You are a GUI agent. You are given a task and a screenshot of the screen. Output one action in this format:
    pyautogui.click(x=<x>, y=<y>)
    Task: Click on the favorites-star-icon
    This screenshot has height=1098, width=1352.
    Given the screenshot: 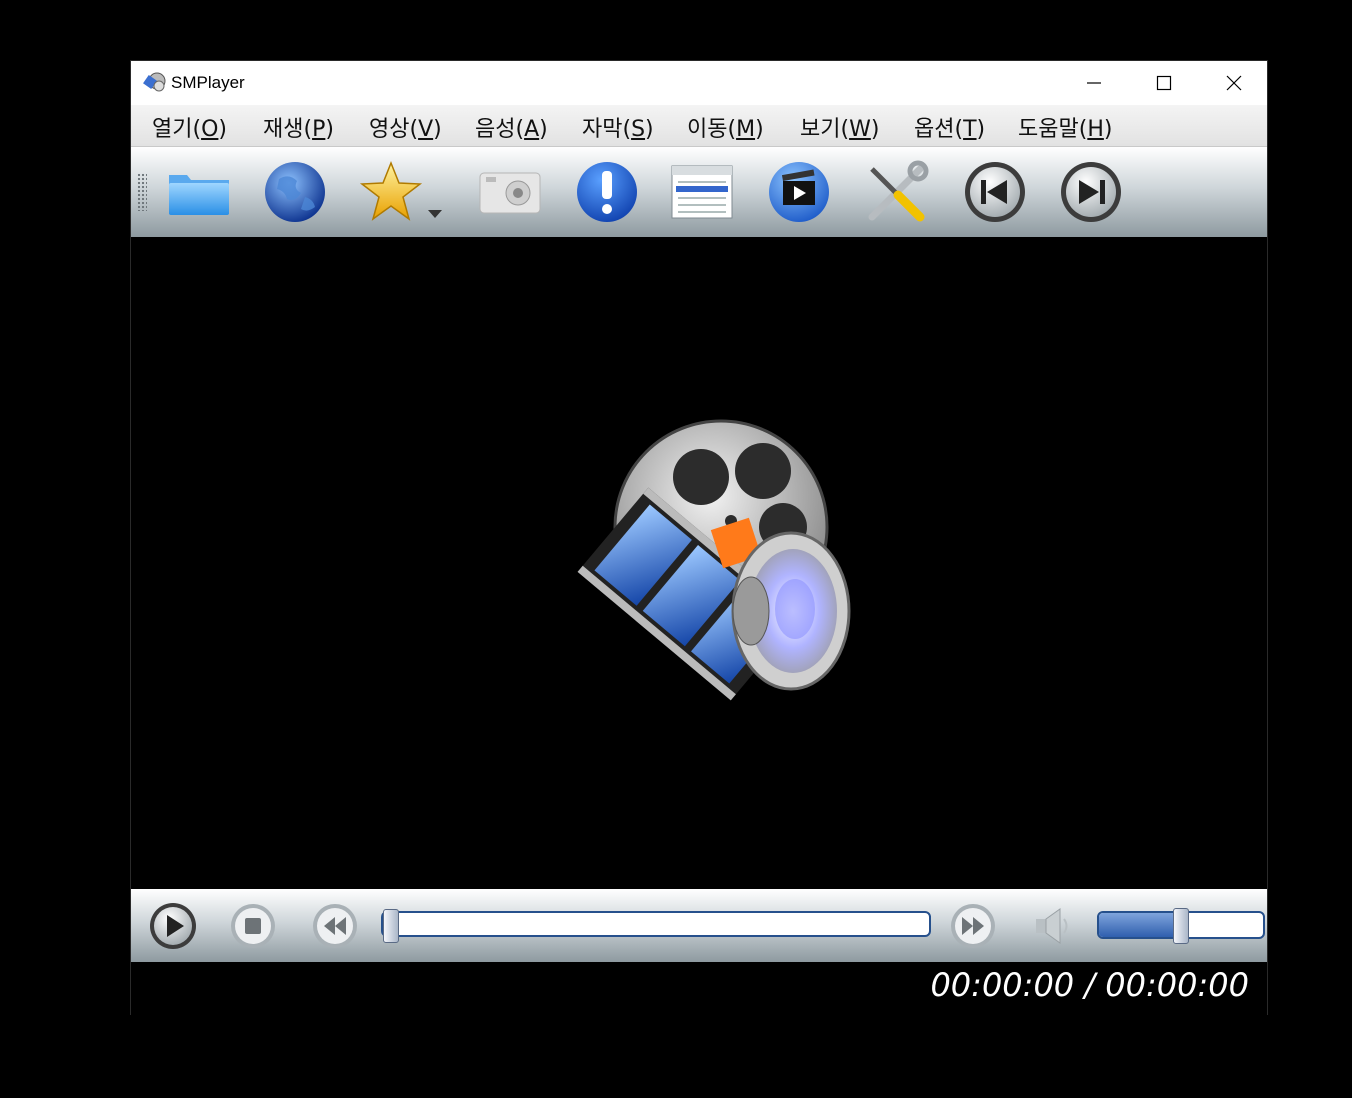 What is the action you would take?
    pyautogui.click(x=391, y=190)
    